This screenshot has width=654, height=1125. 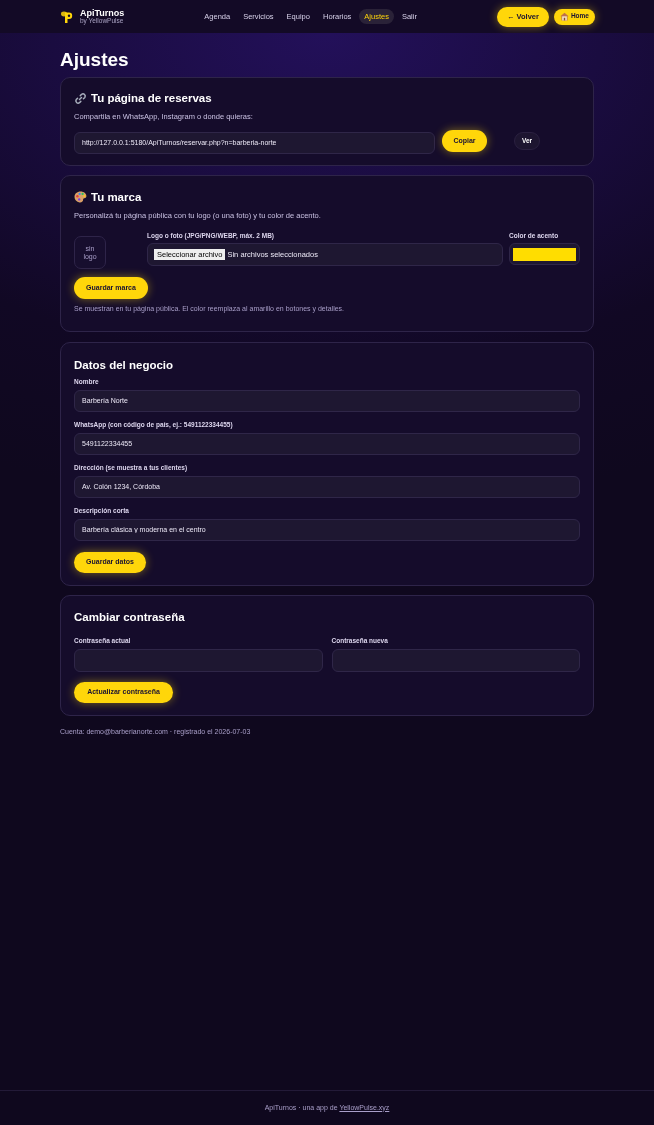 What do you see at coordinates (130, 617) in the screenshot?
I see `card-title: Cambiar contraseña` at bounding box center [130, 617].